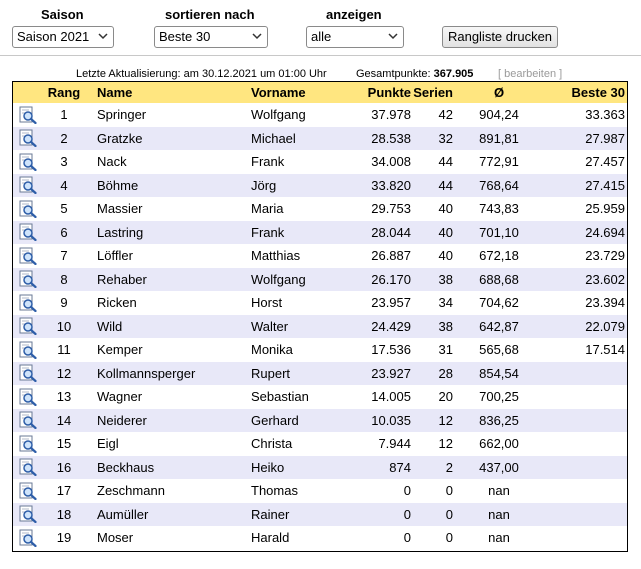 The width and height of the screenshot is (641, 569). I want to click on saison-select: Saison 2021, so click(63, 37).